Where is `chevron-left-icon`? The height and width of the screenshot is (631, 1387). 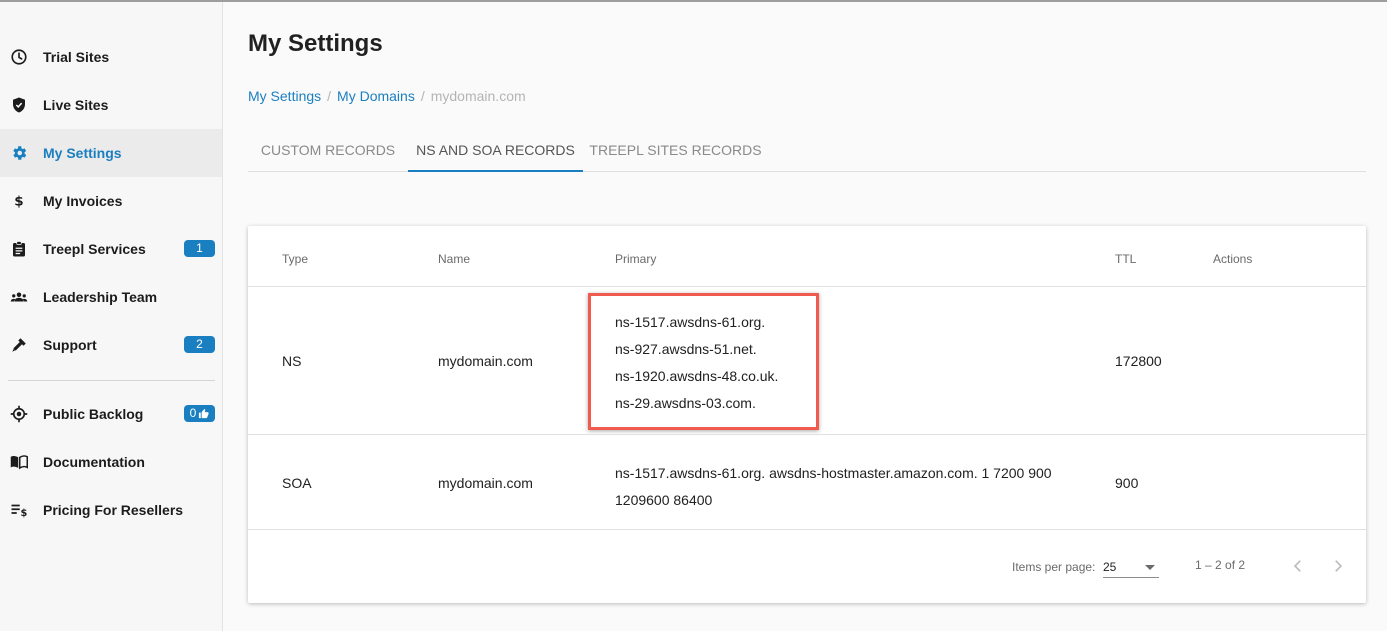 chevron-left-icon is located at coordinates (1297, 566).